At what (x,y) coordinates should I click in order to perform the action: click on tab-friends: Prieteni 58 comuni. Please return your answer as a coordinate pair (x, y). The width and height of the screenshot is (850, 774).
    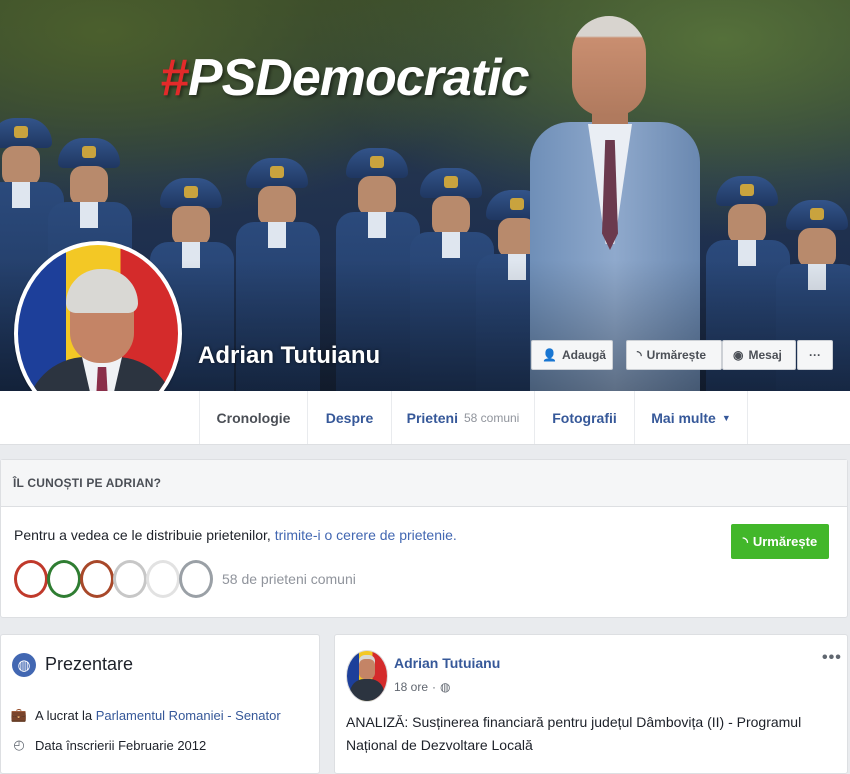
    Looking at the image, I should click on (462, 417).